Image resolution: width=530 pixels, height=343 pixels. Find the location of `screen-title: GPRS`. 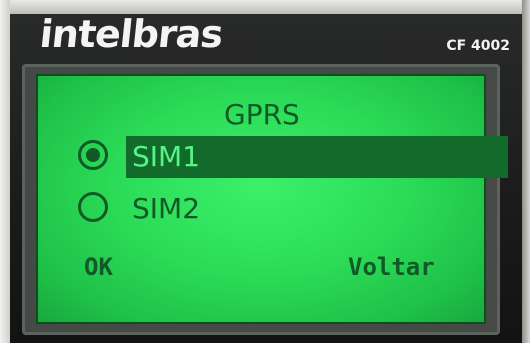

screen-title: GPRS is located at coordinates (262, 114).